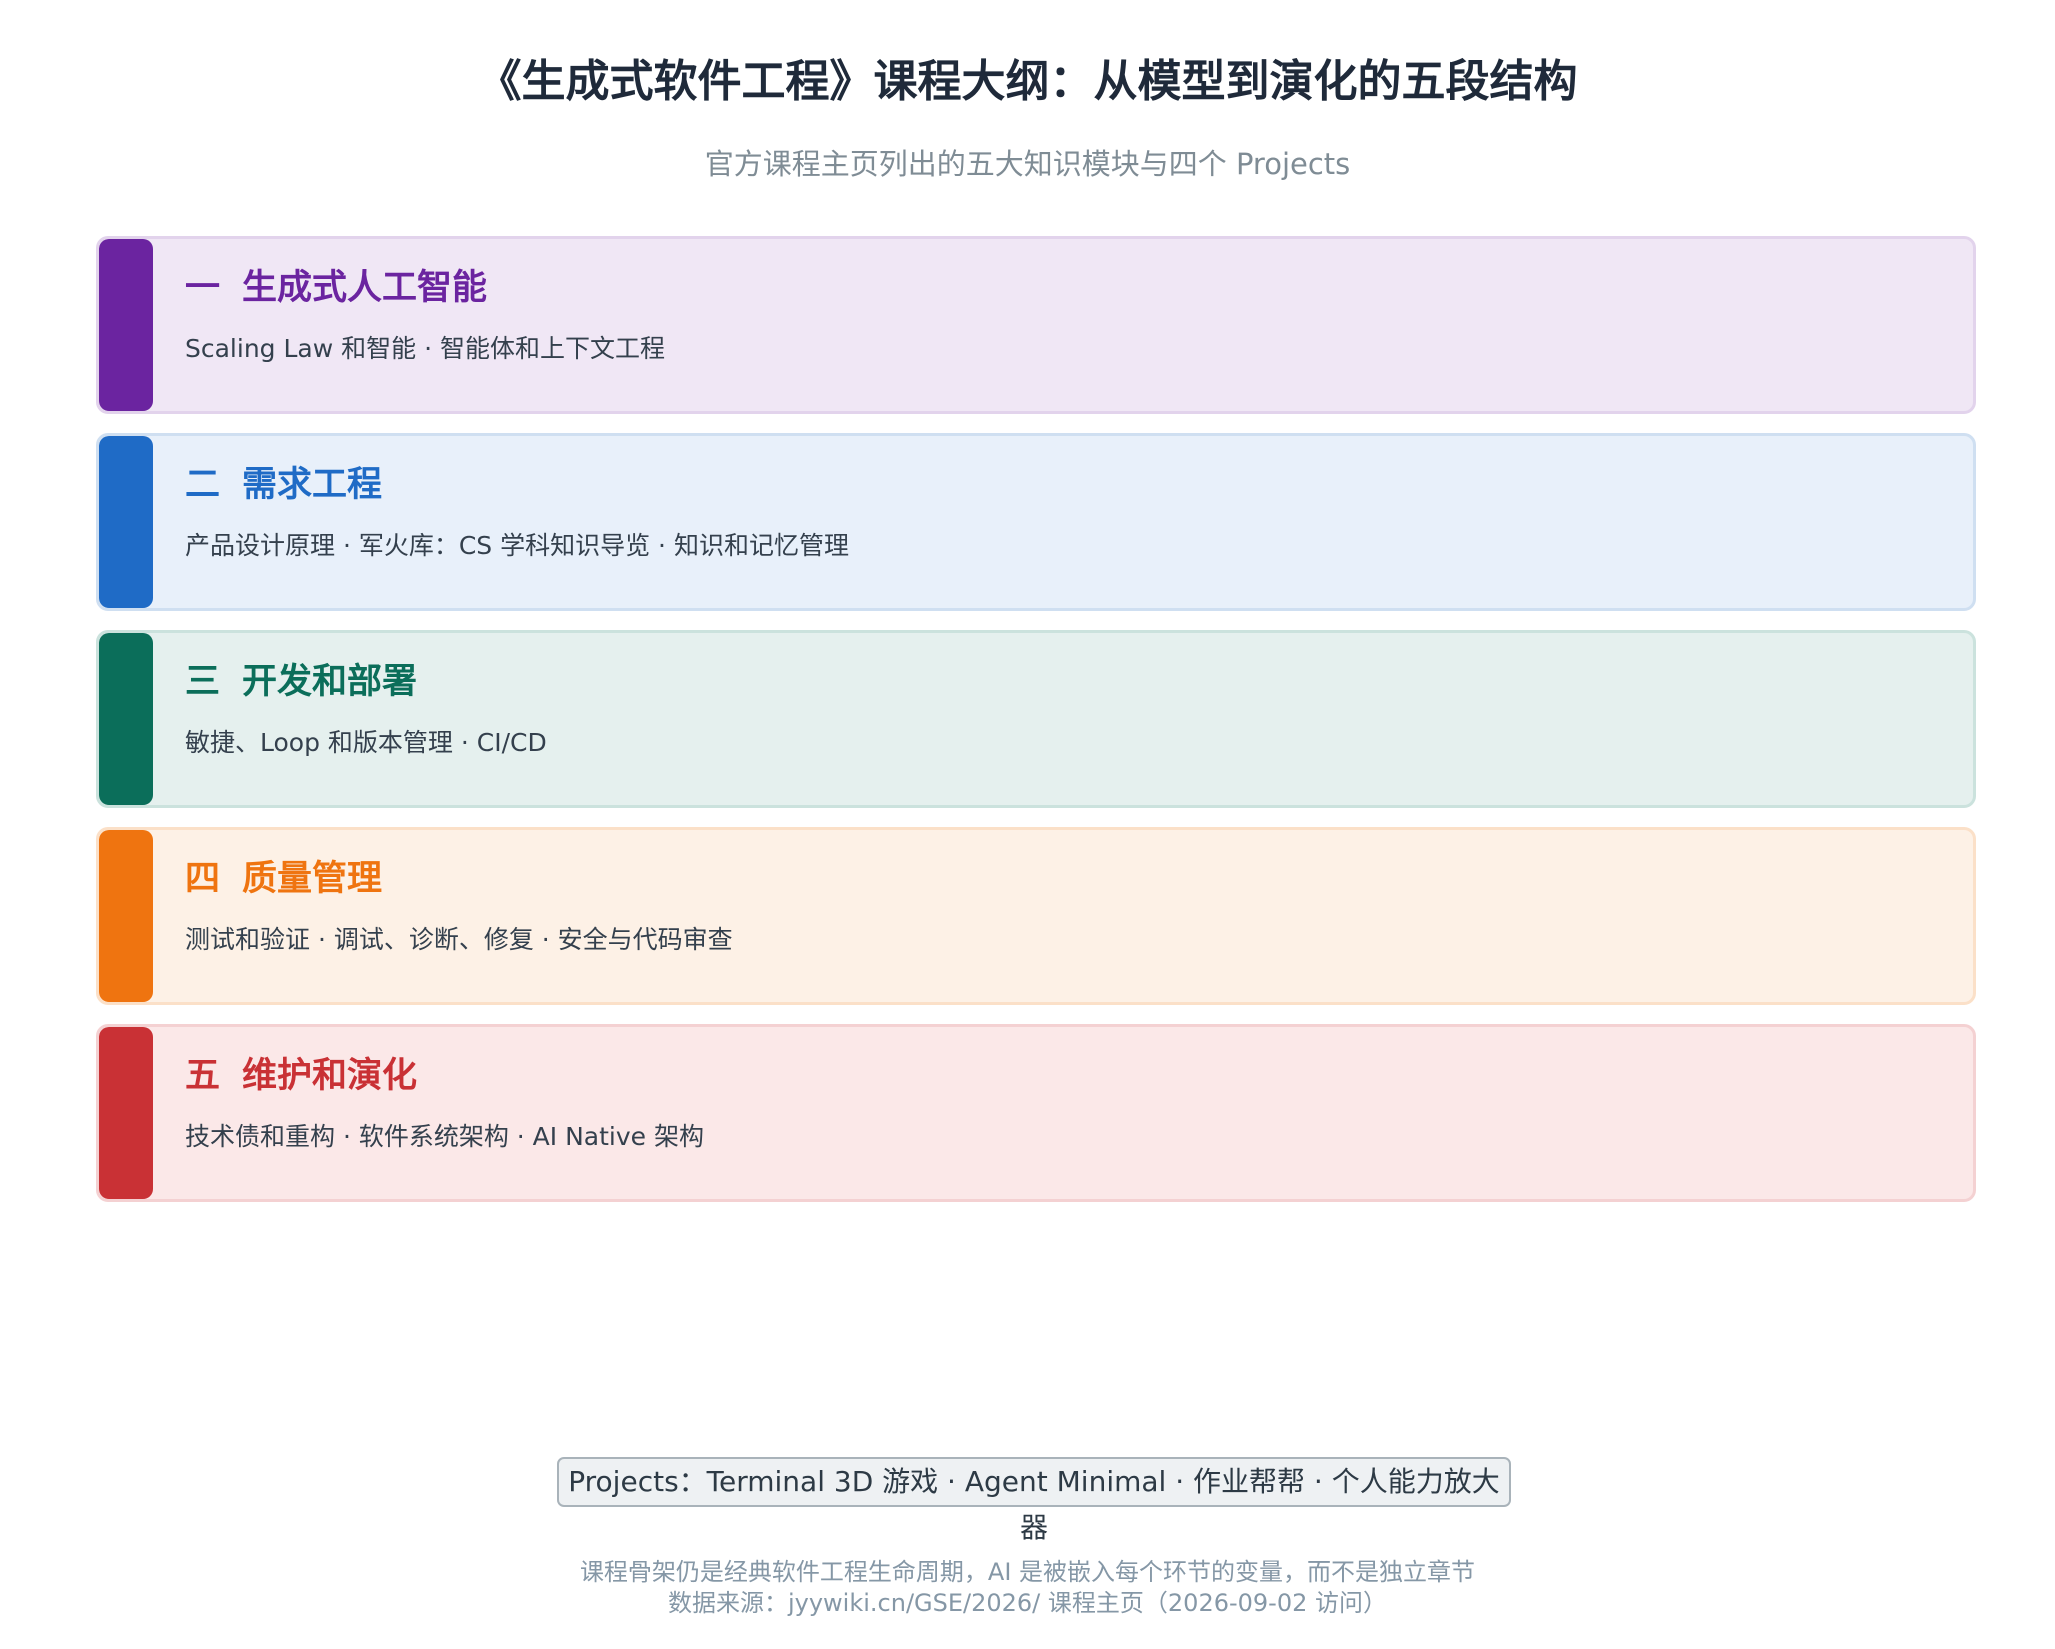 The height and width of the screenshot is (1649, 2055). I want to click on module-topics: 技术债和重构 · 软件系统架构 · AI Native 架构, so click(444, 1136).